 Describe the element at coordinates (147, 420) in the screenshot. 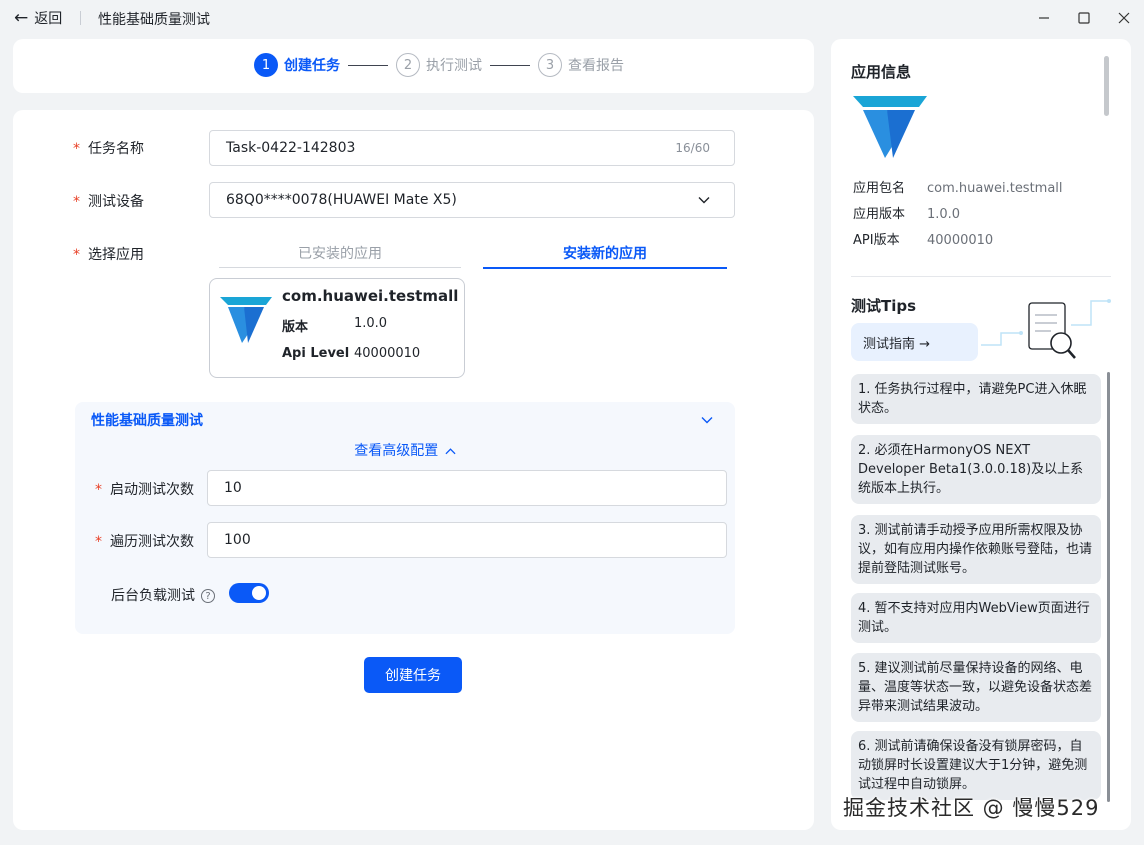

I see `section-title: 性能基础质量测试` at that location.